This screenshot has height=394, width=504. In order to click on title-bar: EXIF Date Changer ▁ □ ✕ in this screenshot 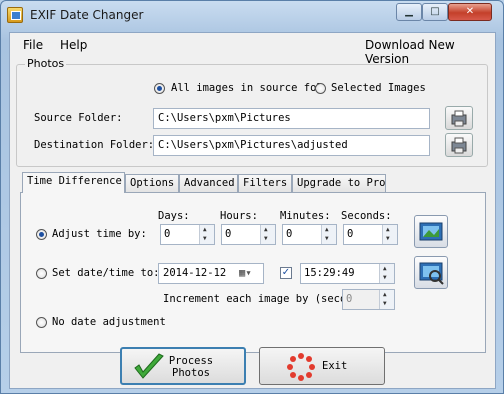, I will do `click(252, 16)`.